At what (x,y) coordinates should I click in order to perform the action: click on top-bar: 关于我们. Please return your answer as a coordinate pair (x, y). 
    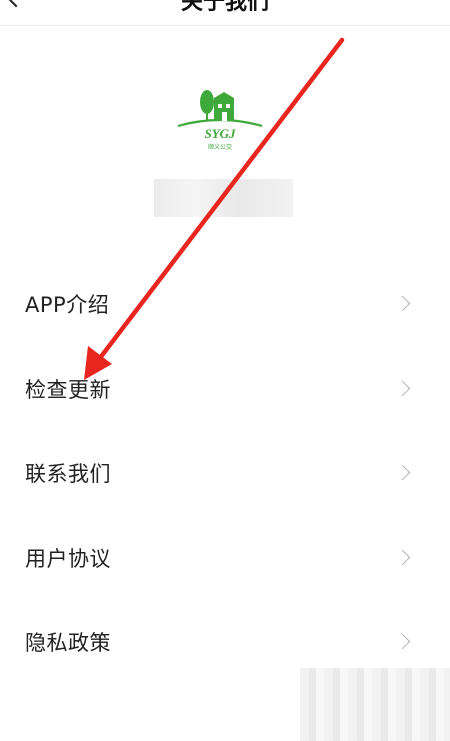
    Looking at the image, I should click on (225, 13).